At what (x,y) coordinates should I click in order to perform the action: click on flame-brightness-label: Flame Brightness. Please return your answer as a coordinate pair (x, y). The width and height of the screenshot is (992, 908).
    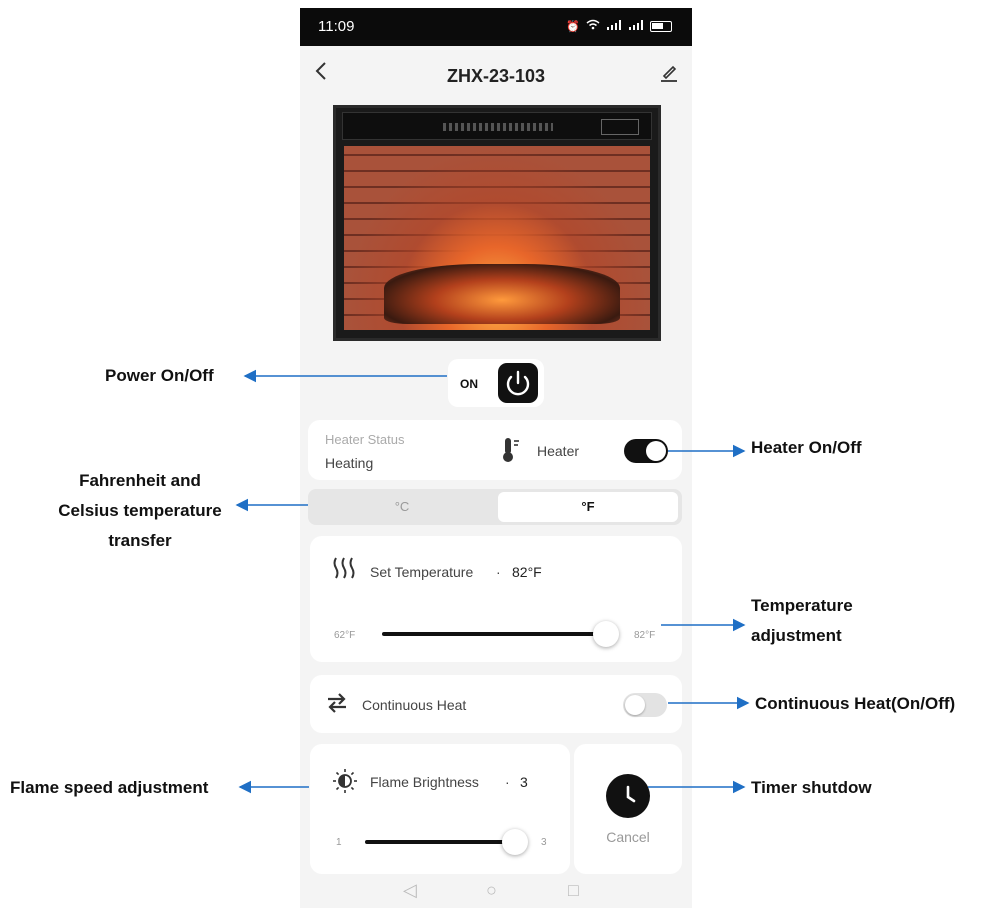
    Looking at the image, I should click on (424, 782).